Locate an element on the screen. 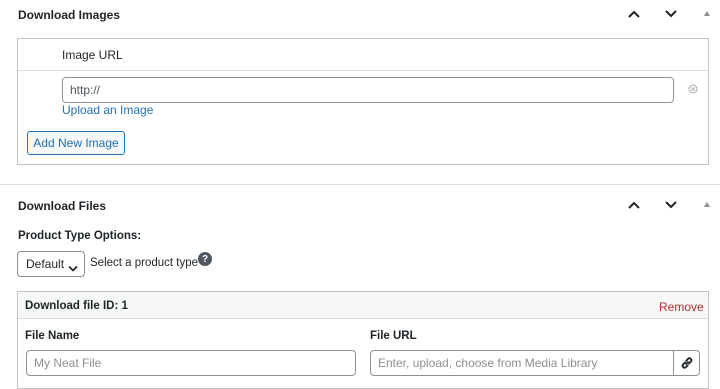 This screenshot has height=389, width=720. help-icon: ? is located at coordinates (205, 259).